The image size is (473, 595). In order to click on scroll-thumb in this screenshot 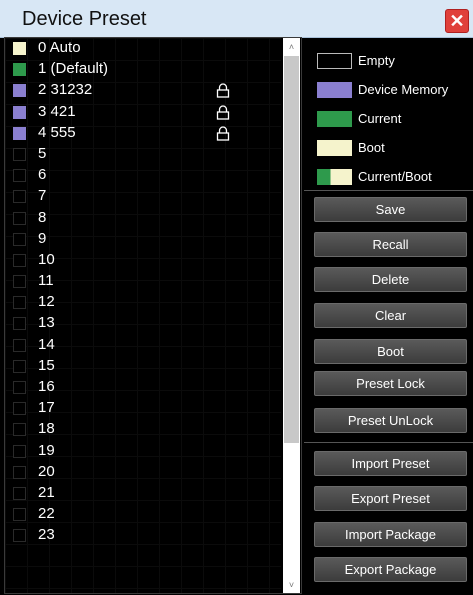, I will do `click(291, 249)`.